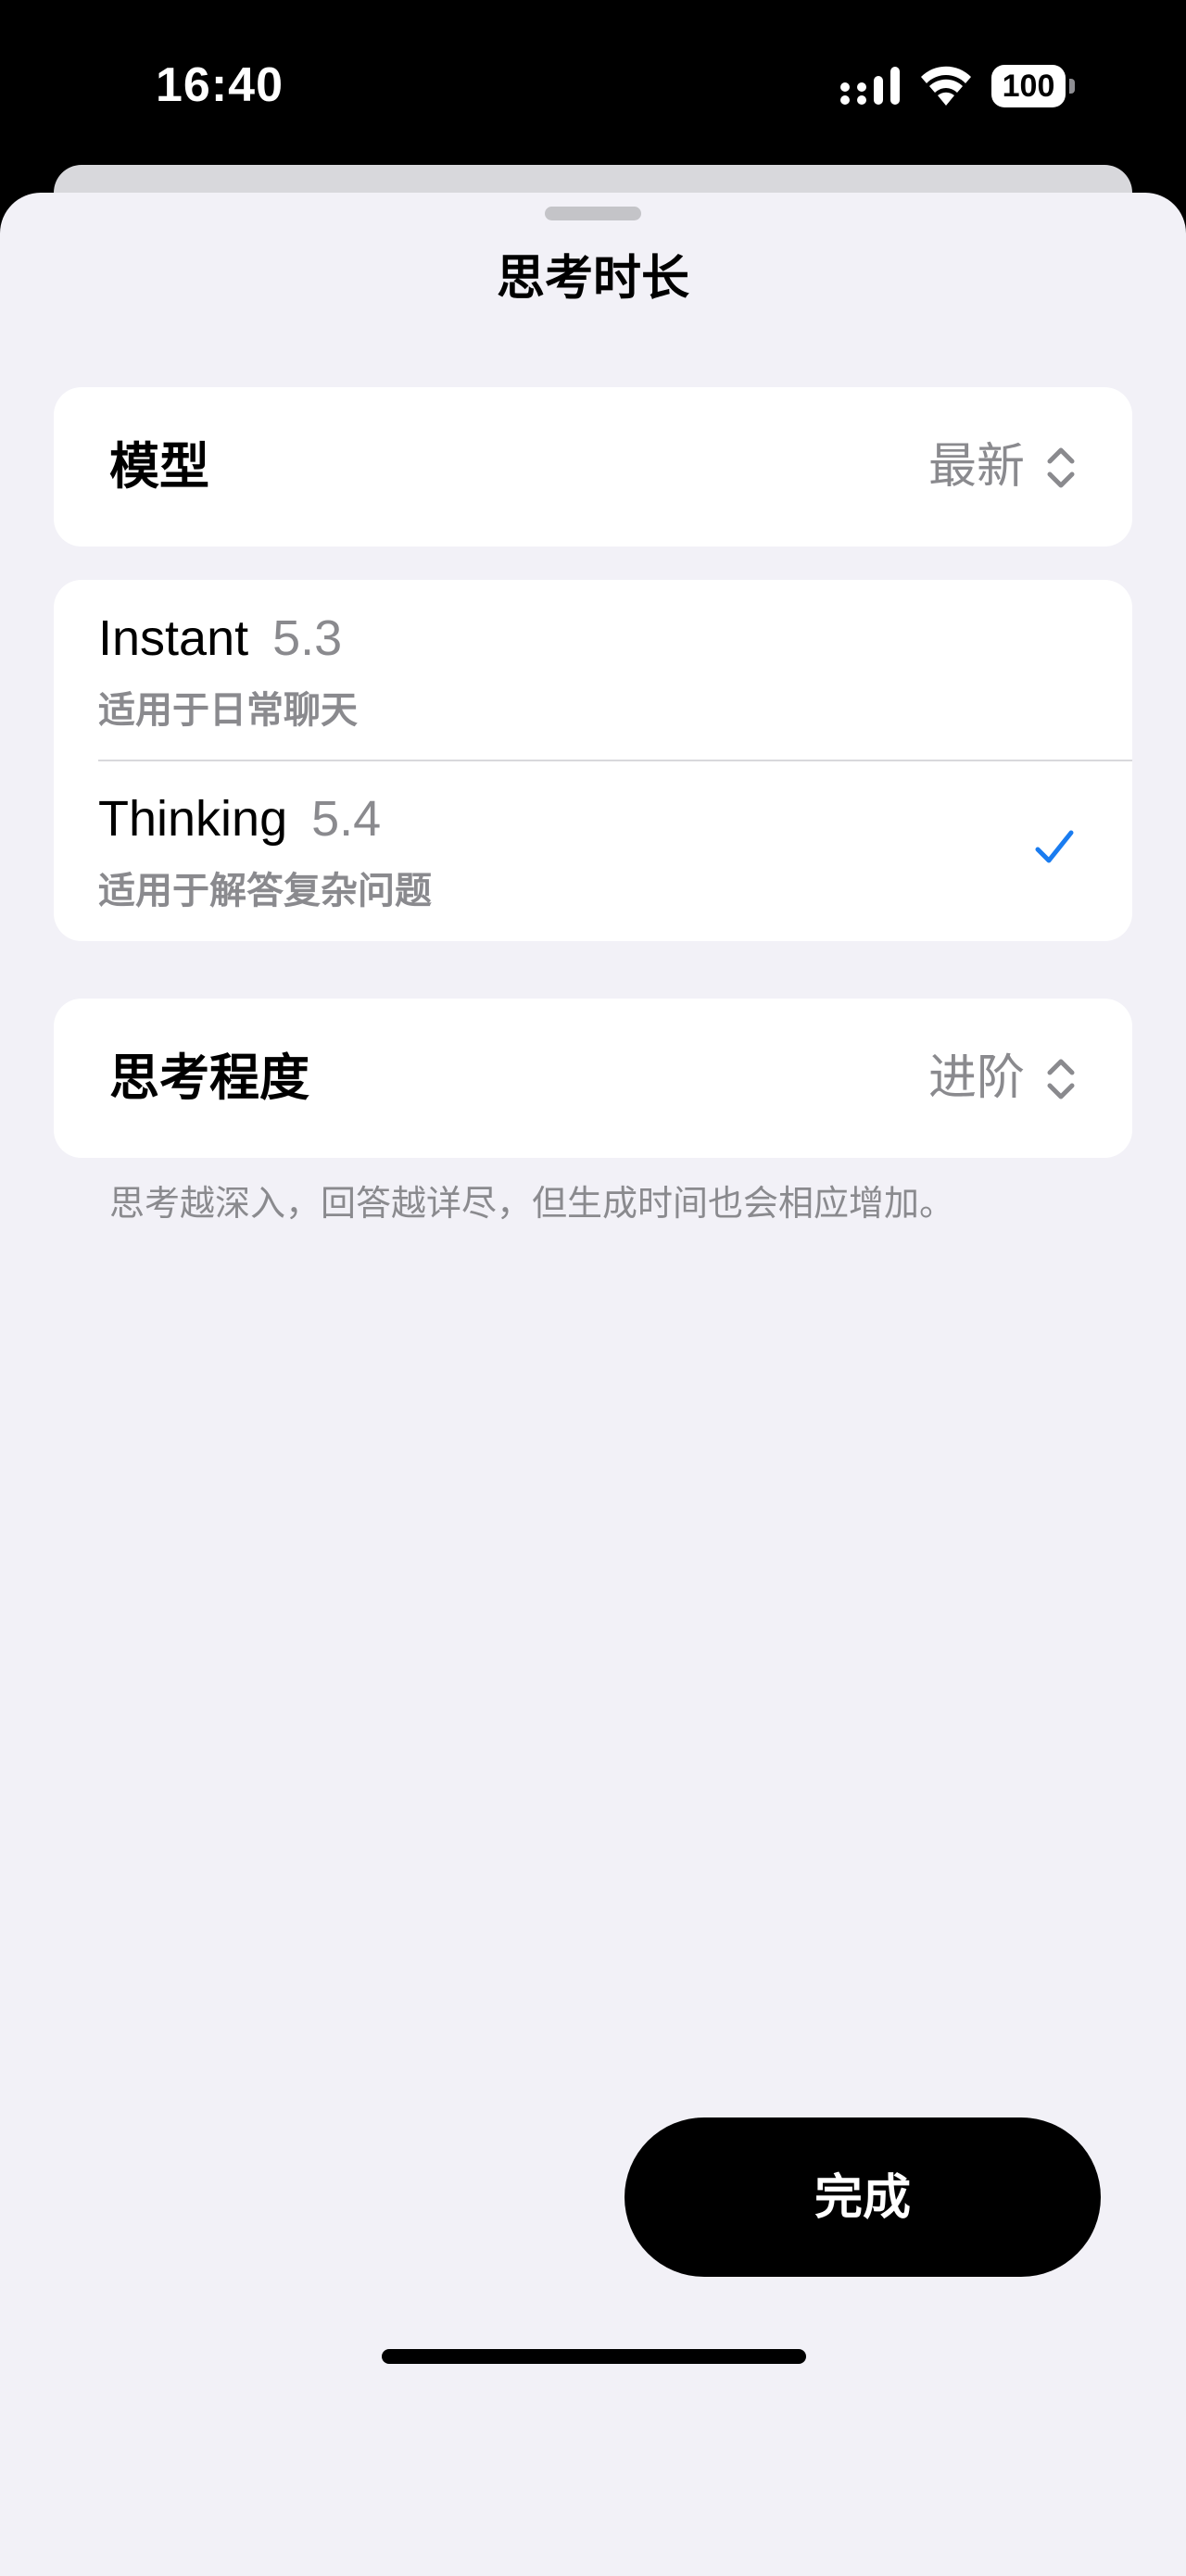 Image resolution: width=1186 pixels, height=2576 pixels. Describe the element at coordinates (593, 83) in the screenshot. I see `status-bar: 16:40 100` at that location.